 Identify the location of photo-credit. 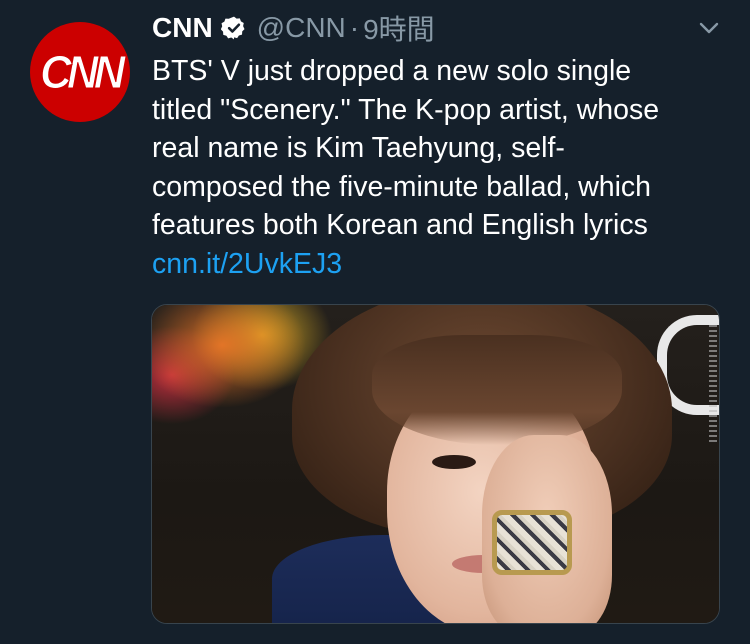
(713, 385).